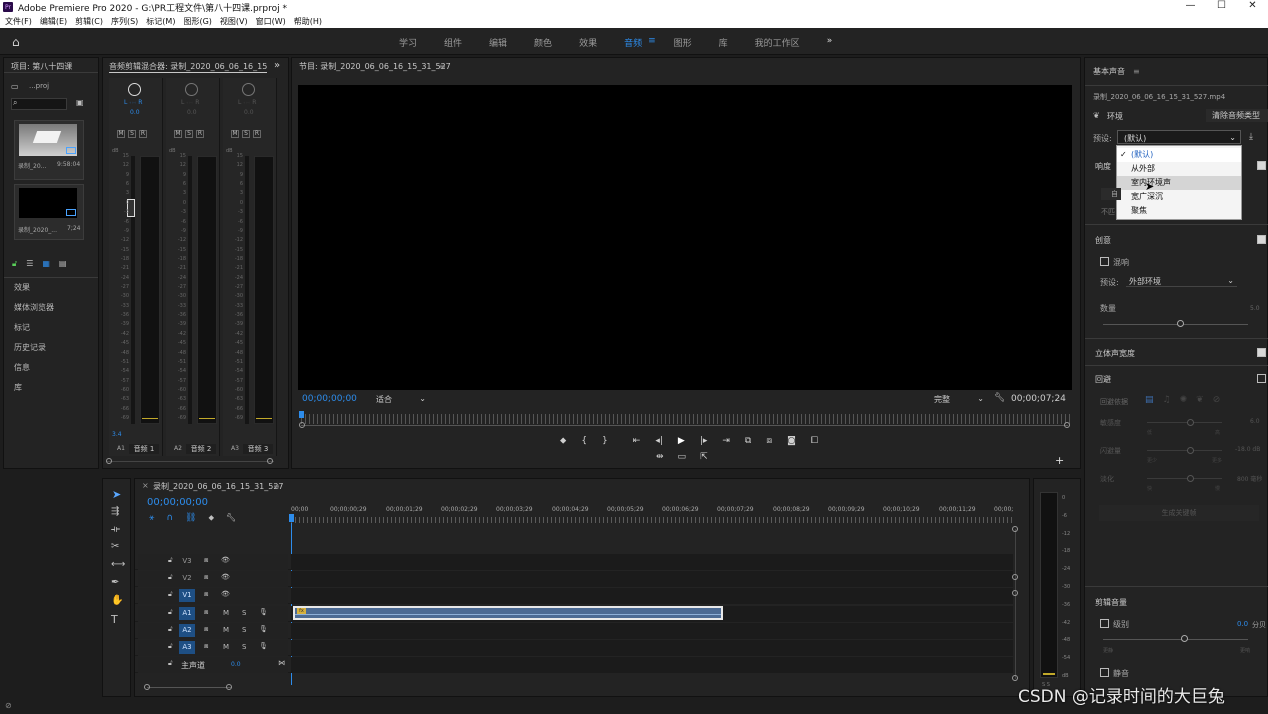 Image resolution: width=1268 pixels, height=714 pixels. Describe the element at coordinates (1149, 400) in the screenshot. I see `dialogue-icon: ▤` at that location.